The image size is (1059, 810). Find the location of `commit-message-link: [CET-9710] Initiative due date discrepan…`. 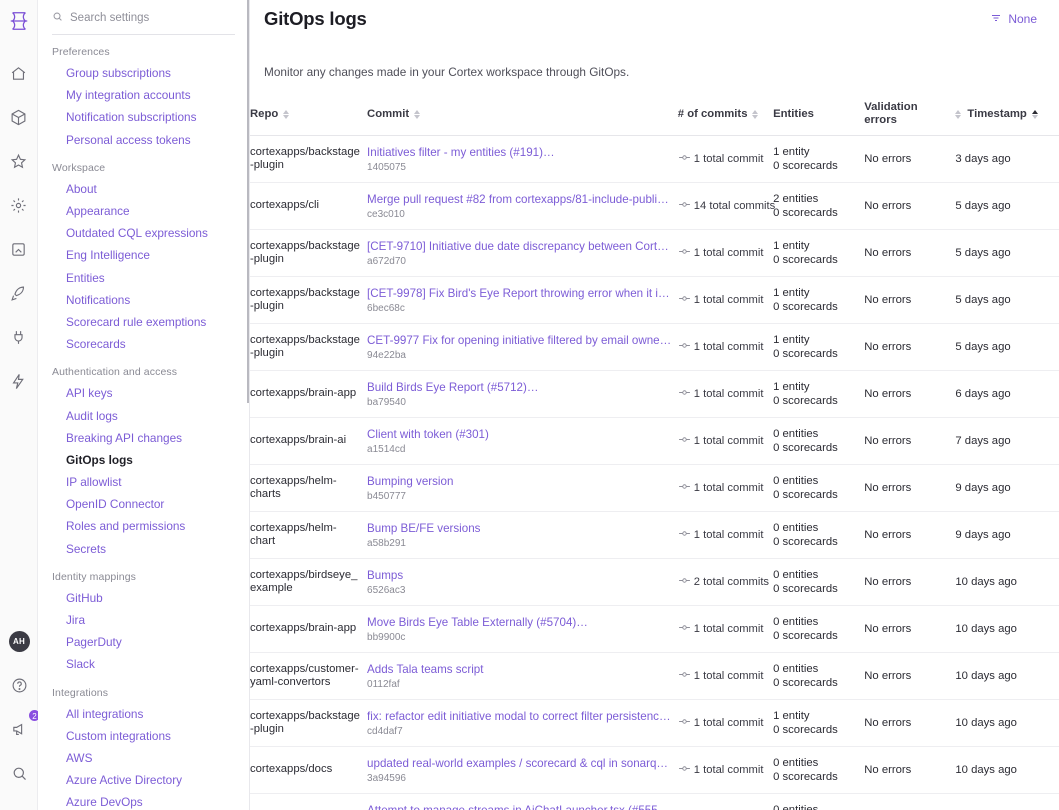

commit-message-link: [CET-9710] Initiative due date discrepan… is located at coordinates (519, 247).